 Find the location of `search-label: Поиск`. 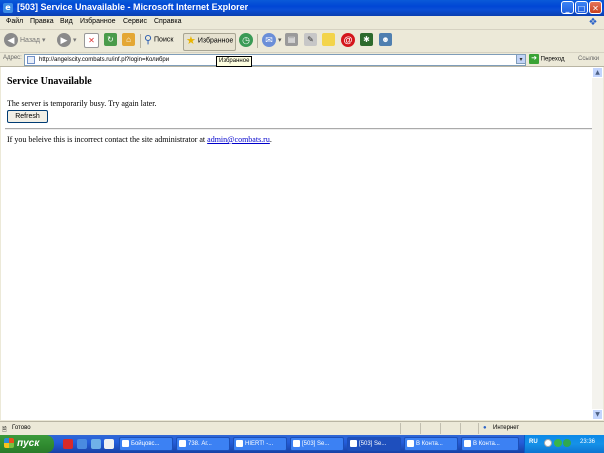

search-label: Поиск is located at coordinates (164, 40).